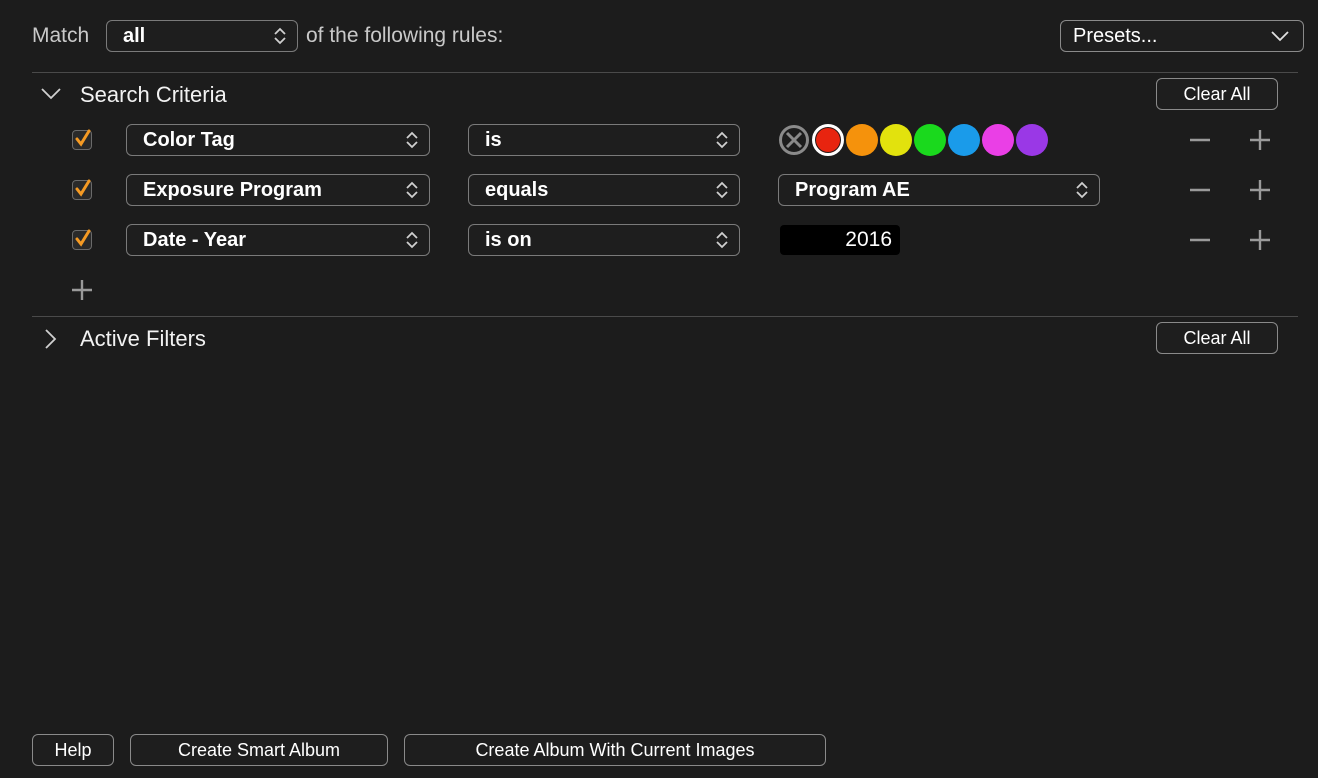 Image resolution: width=1318 pixels, height=778 pixels. I want to click on rule-field-select: Exposure Program, so click(278, 190).